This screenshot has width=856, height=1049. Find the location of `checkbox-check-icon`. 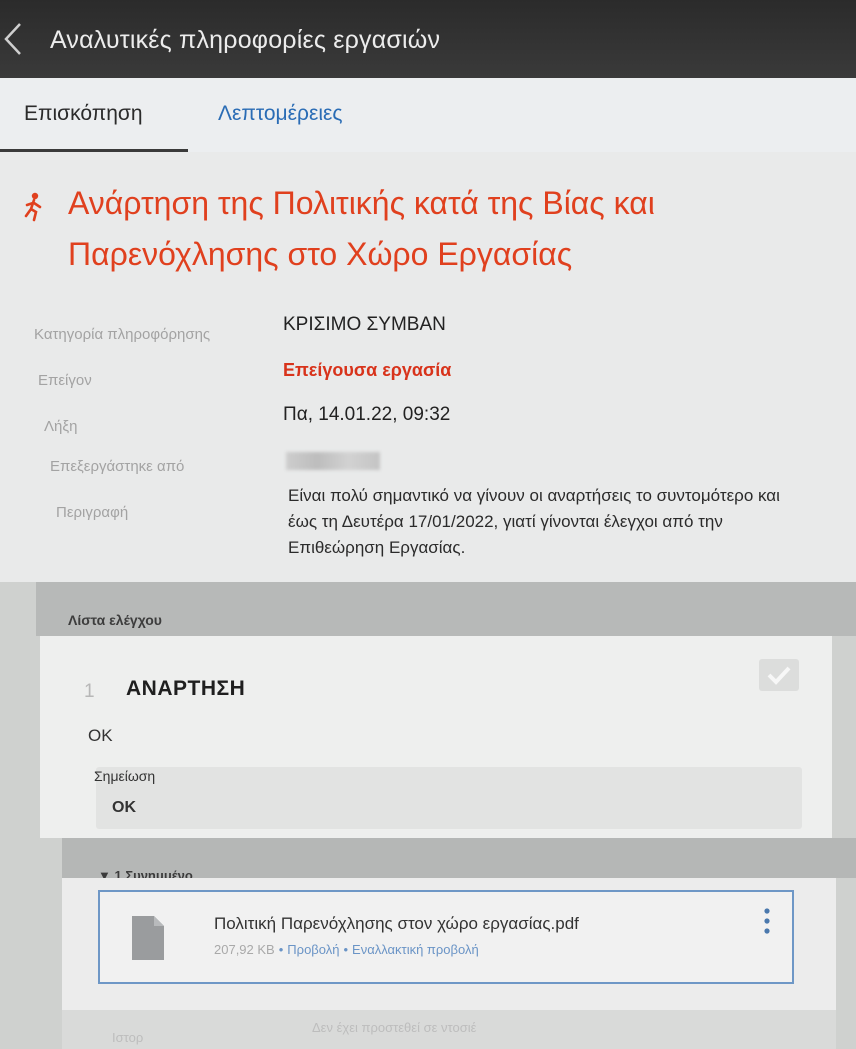

checkbox-check-icon is located at coordinates (779, 675).